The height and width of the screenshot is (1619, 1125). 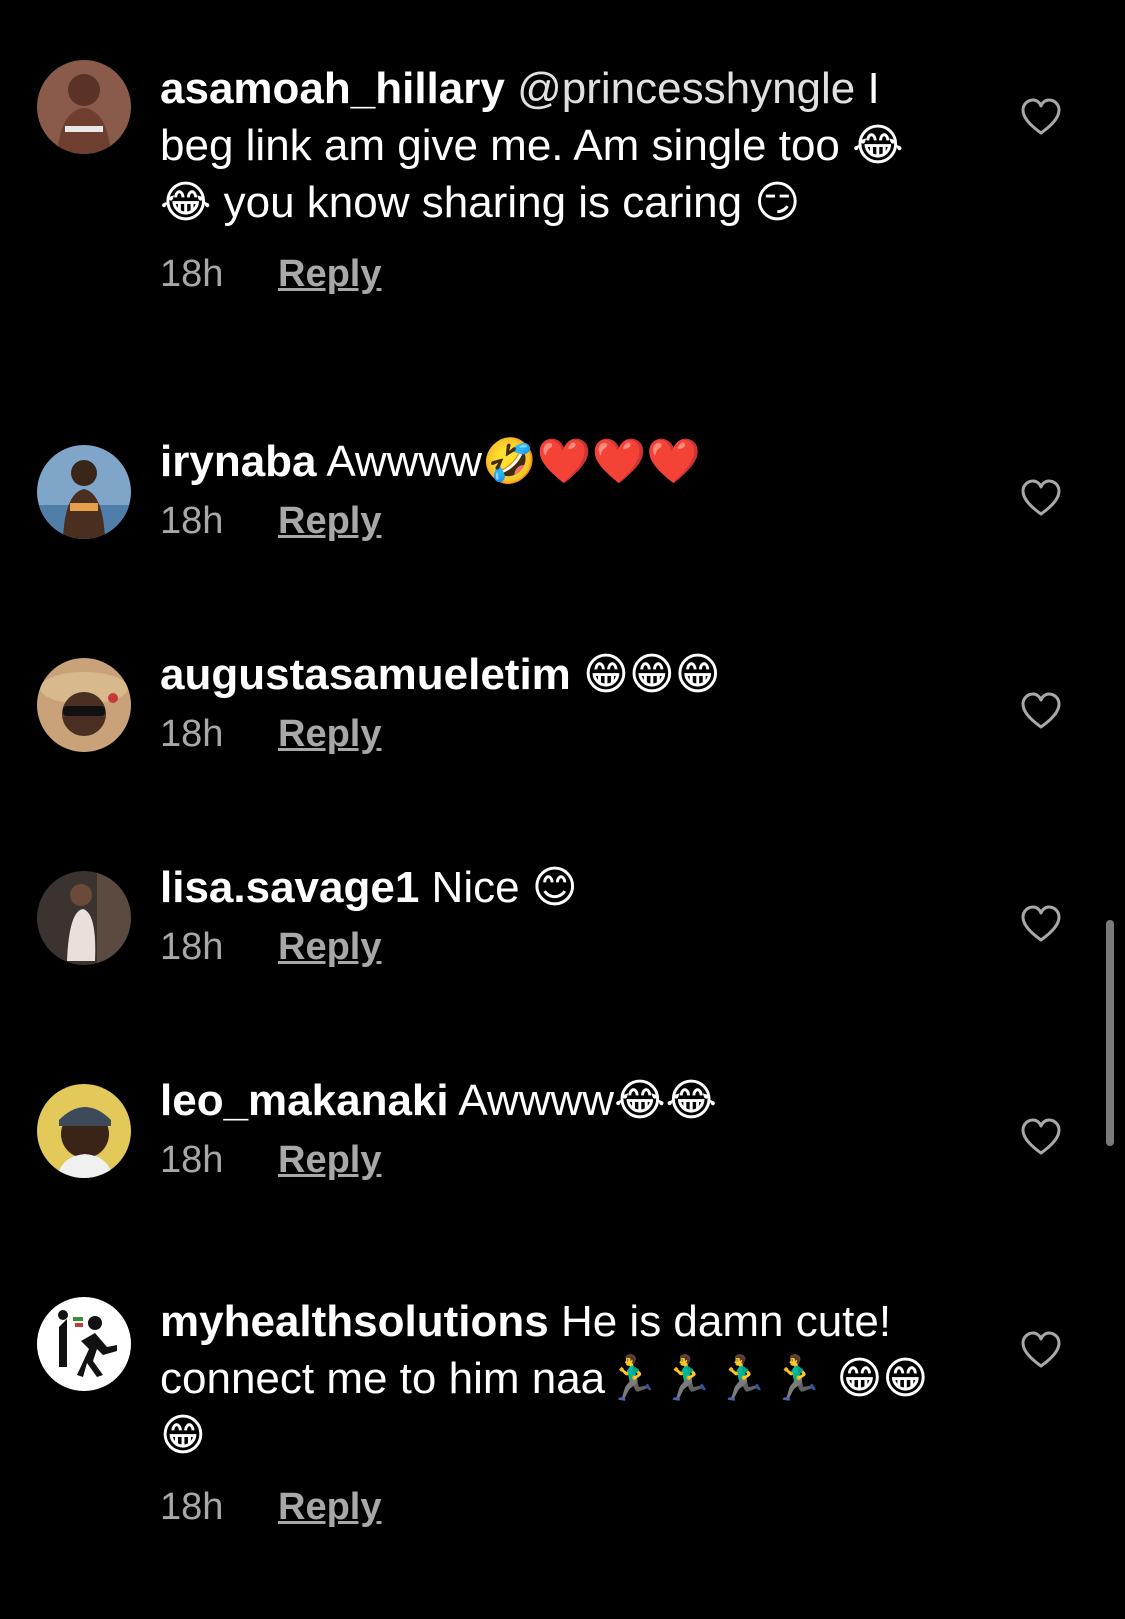 I want to click on comment-text: augustasamueletim 😁😁😁, so click(x=560, y=674).